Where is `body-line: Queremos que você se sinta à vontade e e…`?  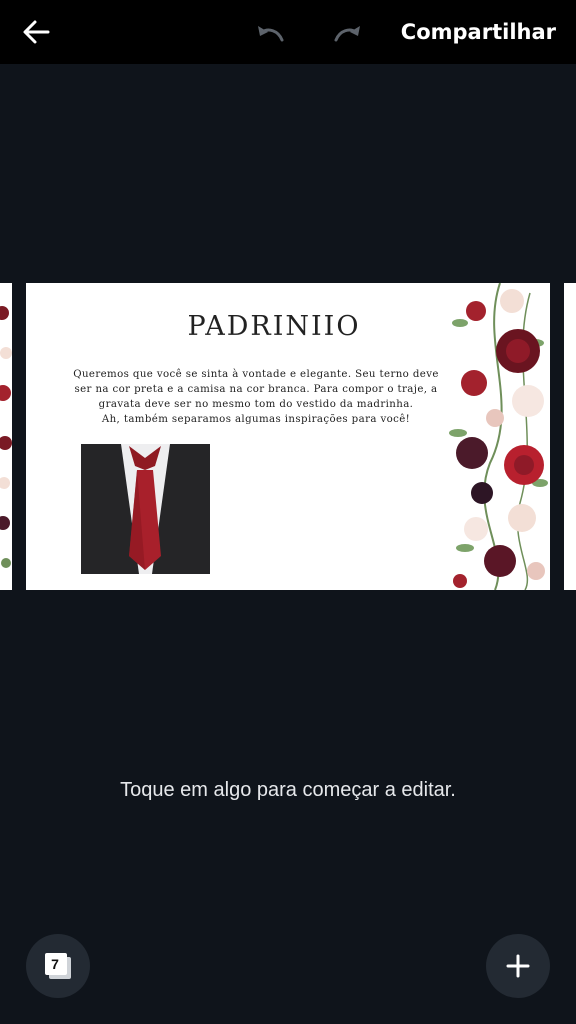
body-line: Queremos que você se sinta à vontade e e… is located at coordinates (256, 374).